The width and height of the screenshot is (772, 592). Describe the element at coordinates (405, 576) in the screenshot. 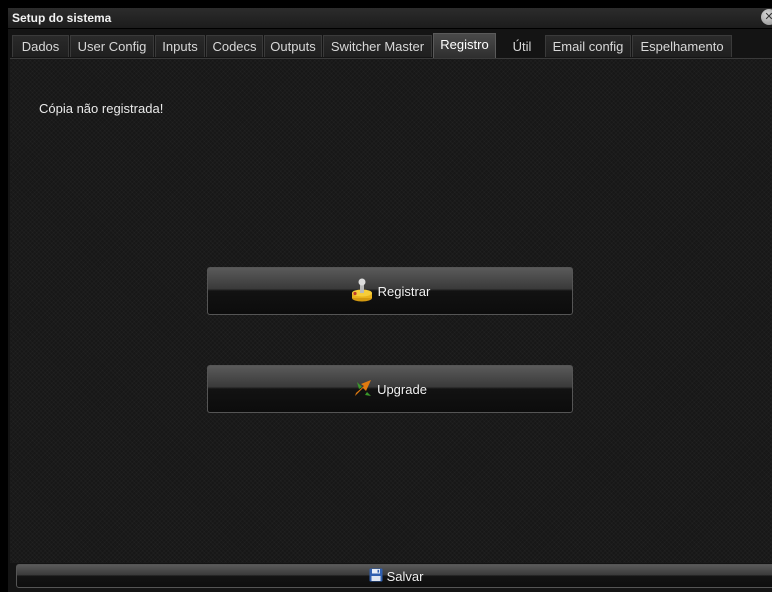

I see `save-button-label: Salvar` at that location.